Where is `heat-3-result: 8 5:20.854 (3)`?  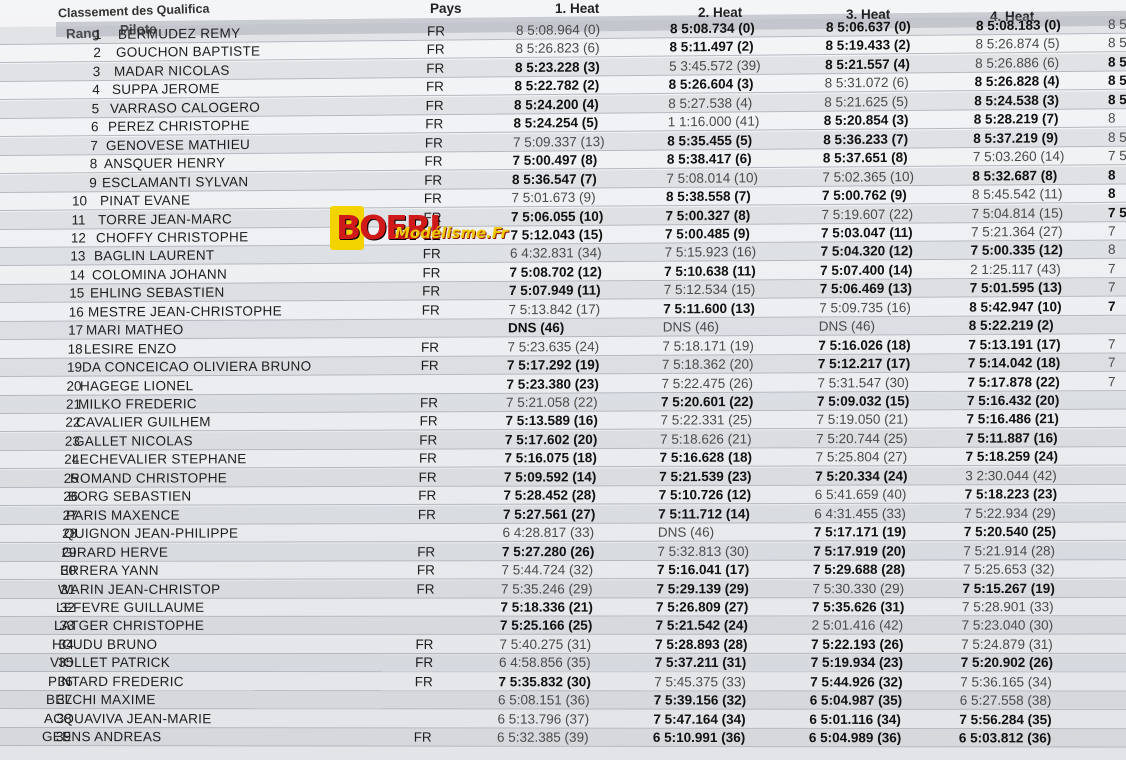 heat-3-result: 8 5:20.854 (3) is located at coordinates (866, 120).